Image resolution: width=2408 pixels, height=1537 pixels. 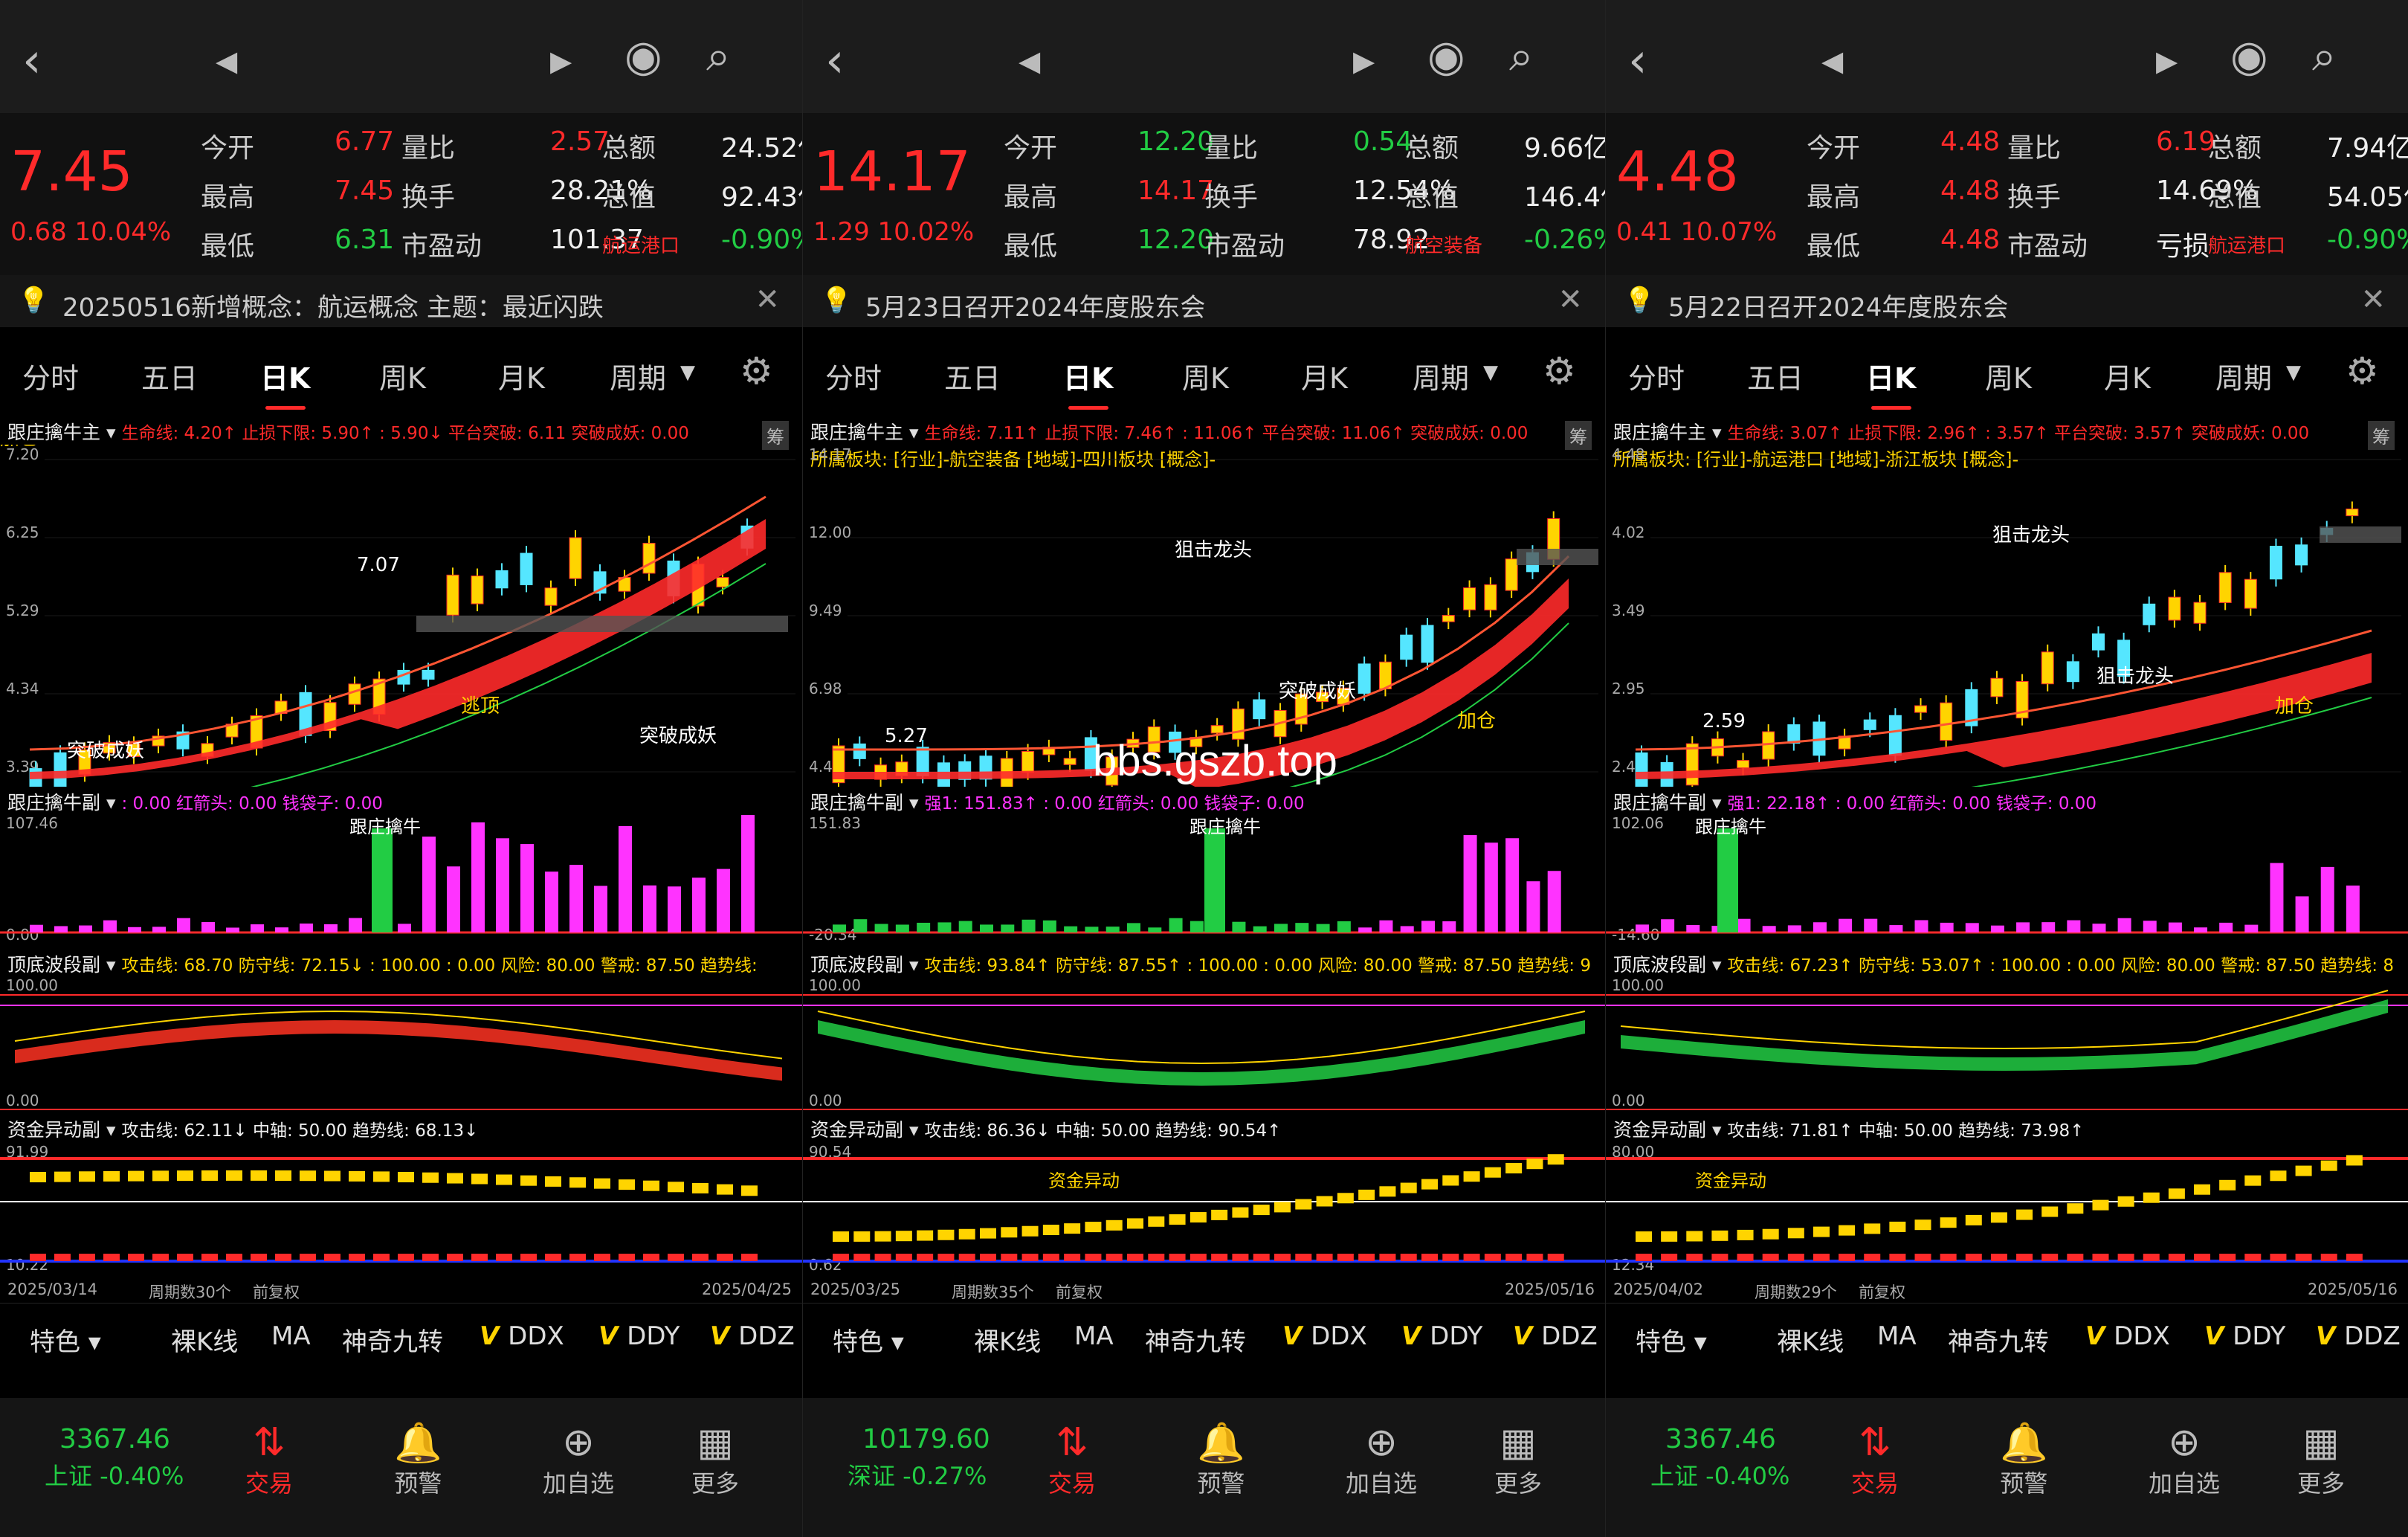 I want to click on notice-bar: 💡 5月23日召开2024年度股东会 ✕, so click(x=1204, y=301).